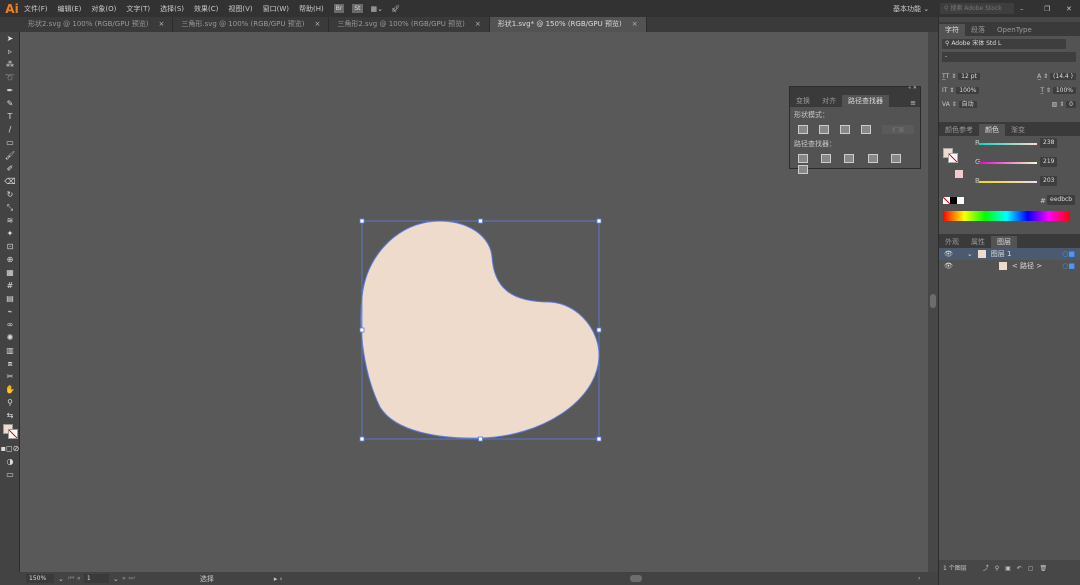 This screenshot has height=585, width=1080. What do you see at coordinates (276, 9) in the screenshot?
I see `menu-window: 窗口(W)` at bounding box center [276, 9].